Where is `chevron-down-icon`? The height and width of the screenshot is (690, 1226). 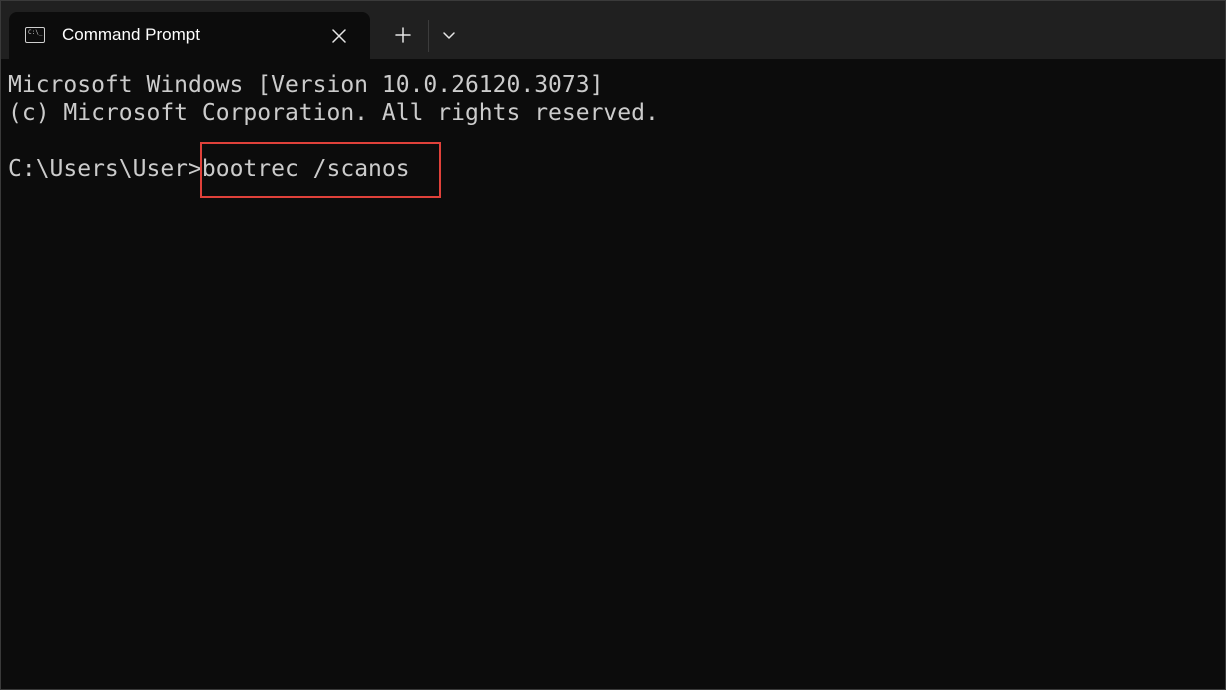
chevron-down-icon is located at coordinates (449, 35).